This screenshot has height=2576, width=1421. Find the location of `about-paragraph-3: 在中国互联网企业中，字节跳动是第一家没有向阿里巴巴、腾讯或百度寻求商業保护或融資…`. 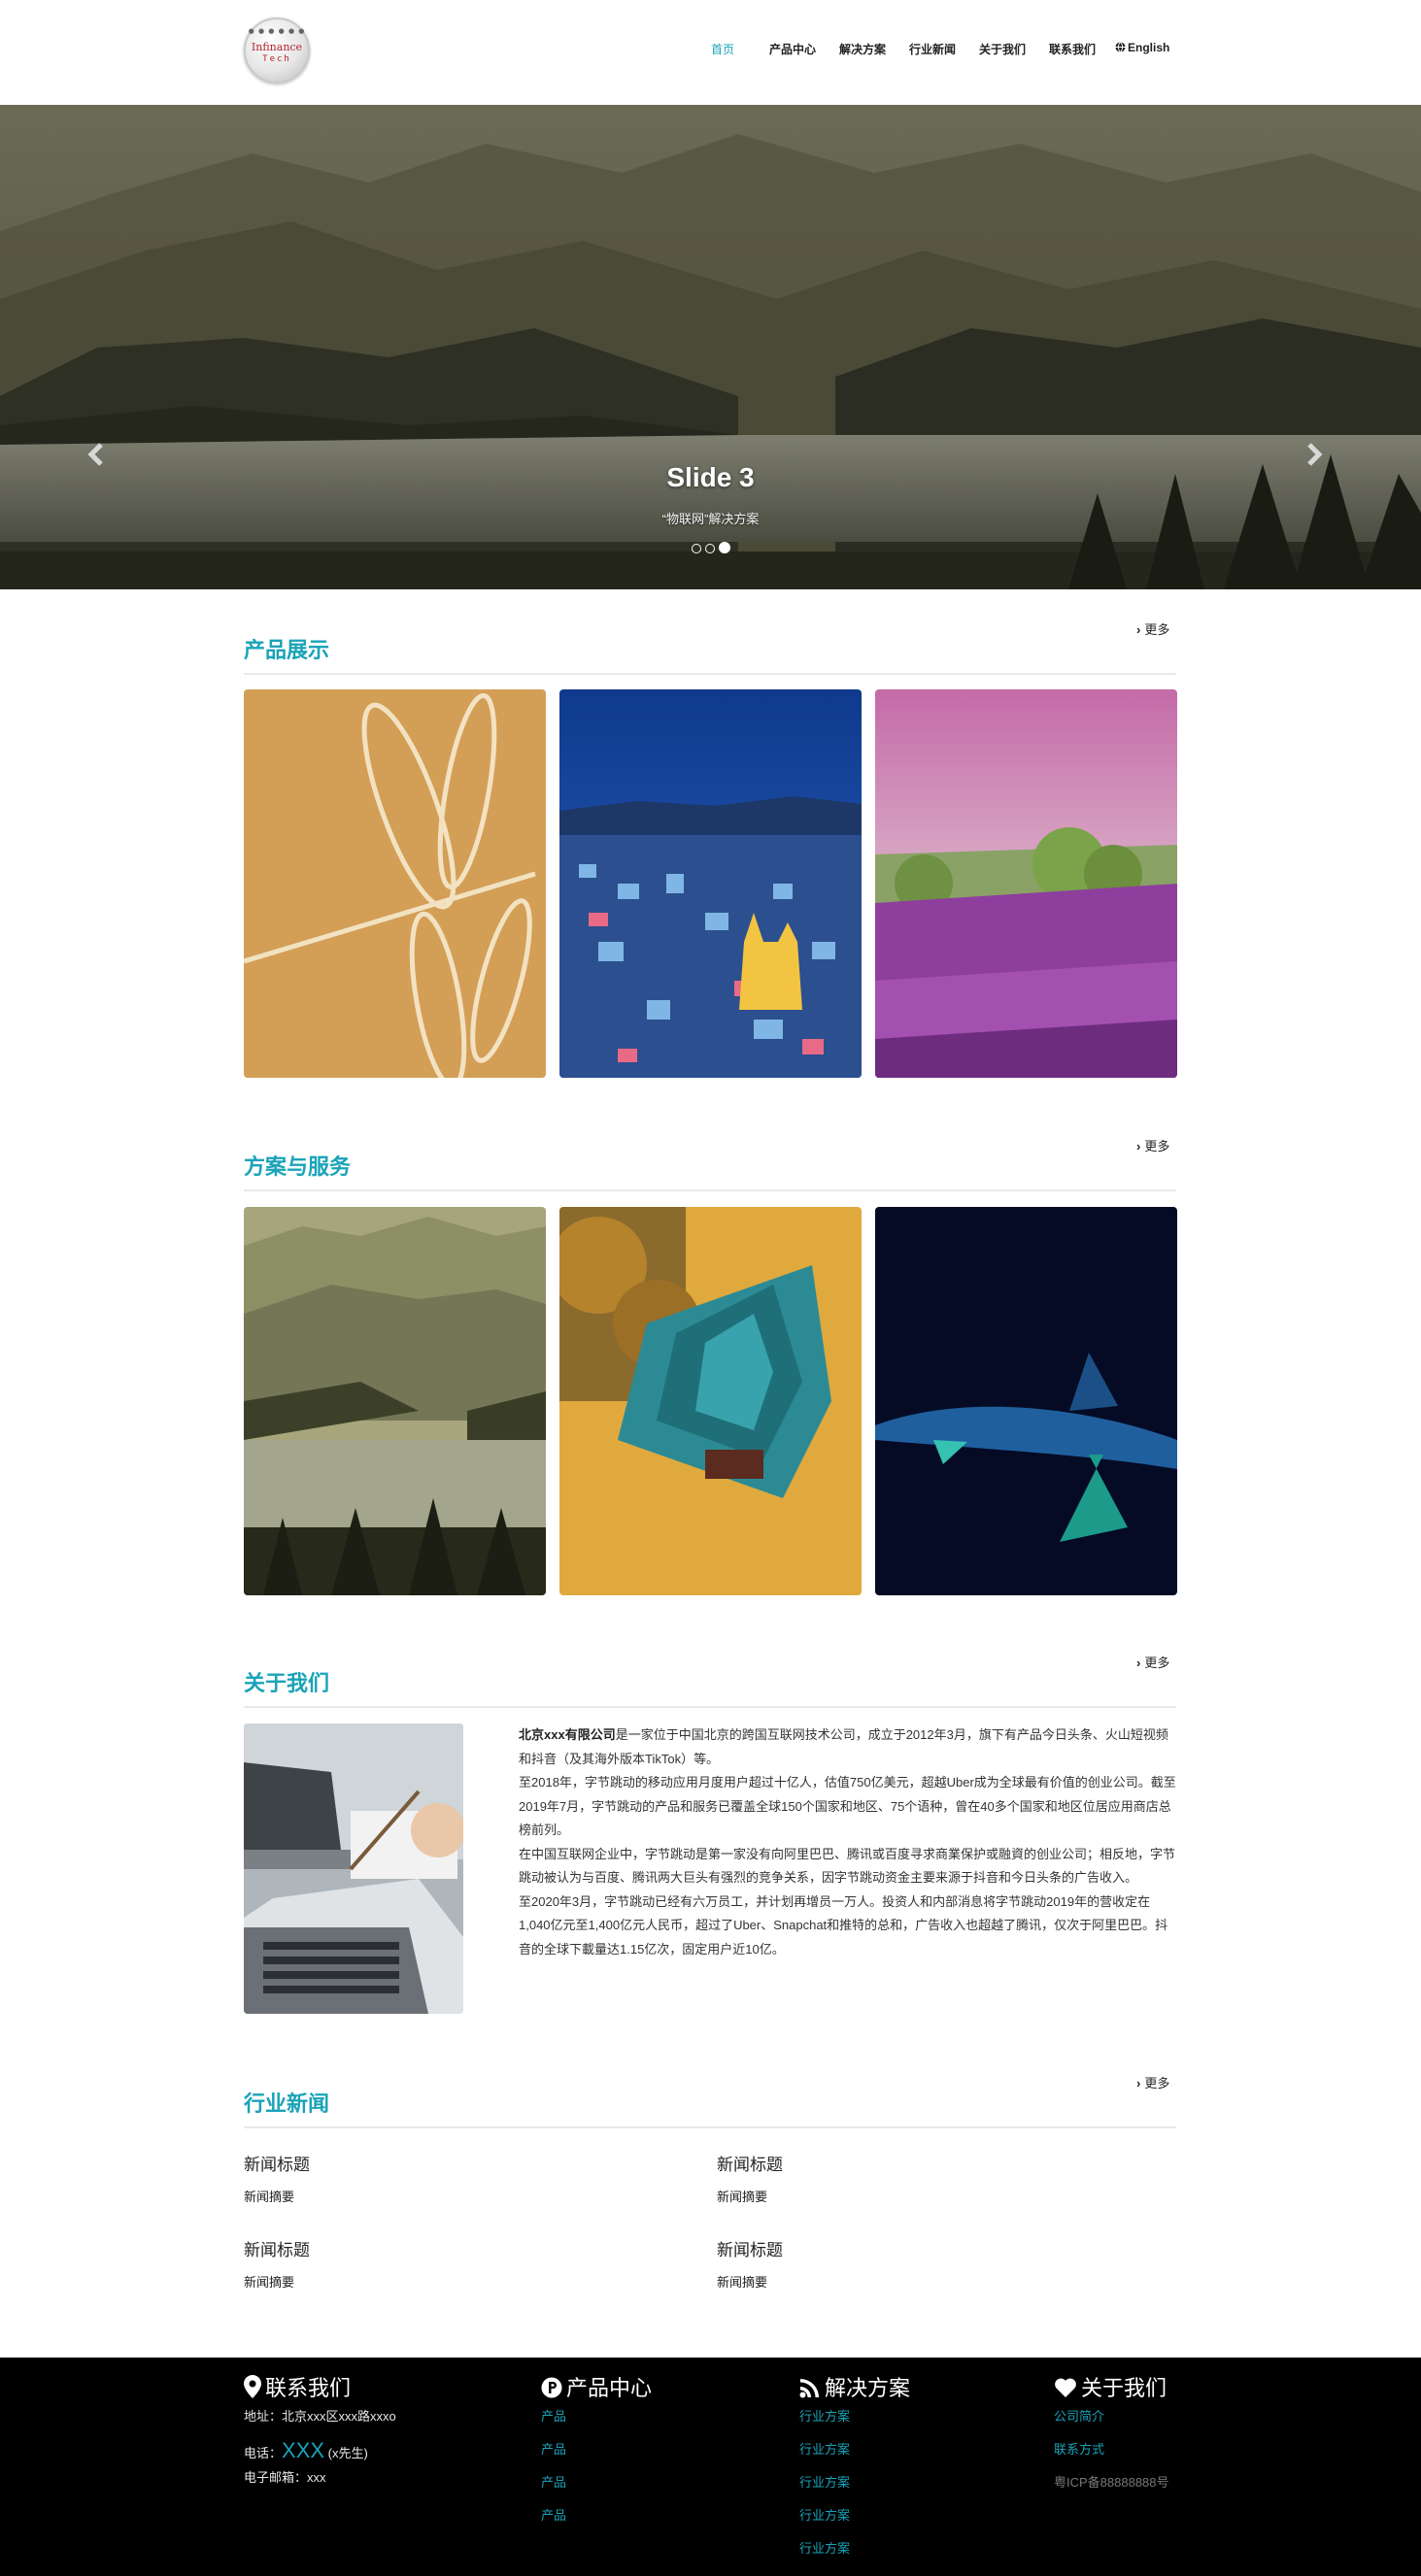

about-paragraph-3: 在中国互联网企业中，字节跳动是第一家没有向阿里巴巴、腾讯或百度寻求商業保护或融資… is located at coordinates (847, 1866).